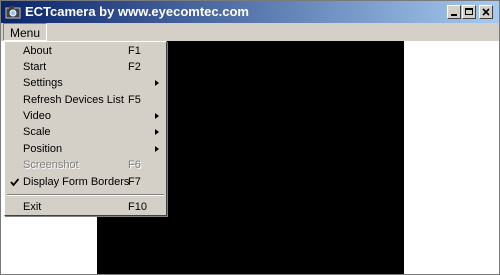 The image size is (500, 275). What do you see at coordinates (134, 67) in the screenshot?
I see `menu-item-shortcut: F2` at bounding box center [134, 67].